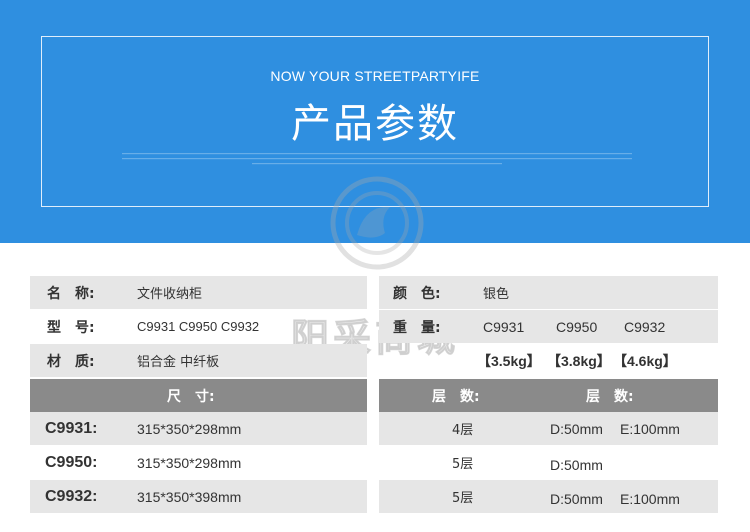 This screenshot has width=750, height=532. Describe the element at coordinates (417, 293) in the screenshot. I see `color-label: 颜 色:` at that location.